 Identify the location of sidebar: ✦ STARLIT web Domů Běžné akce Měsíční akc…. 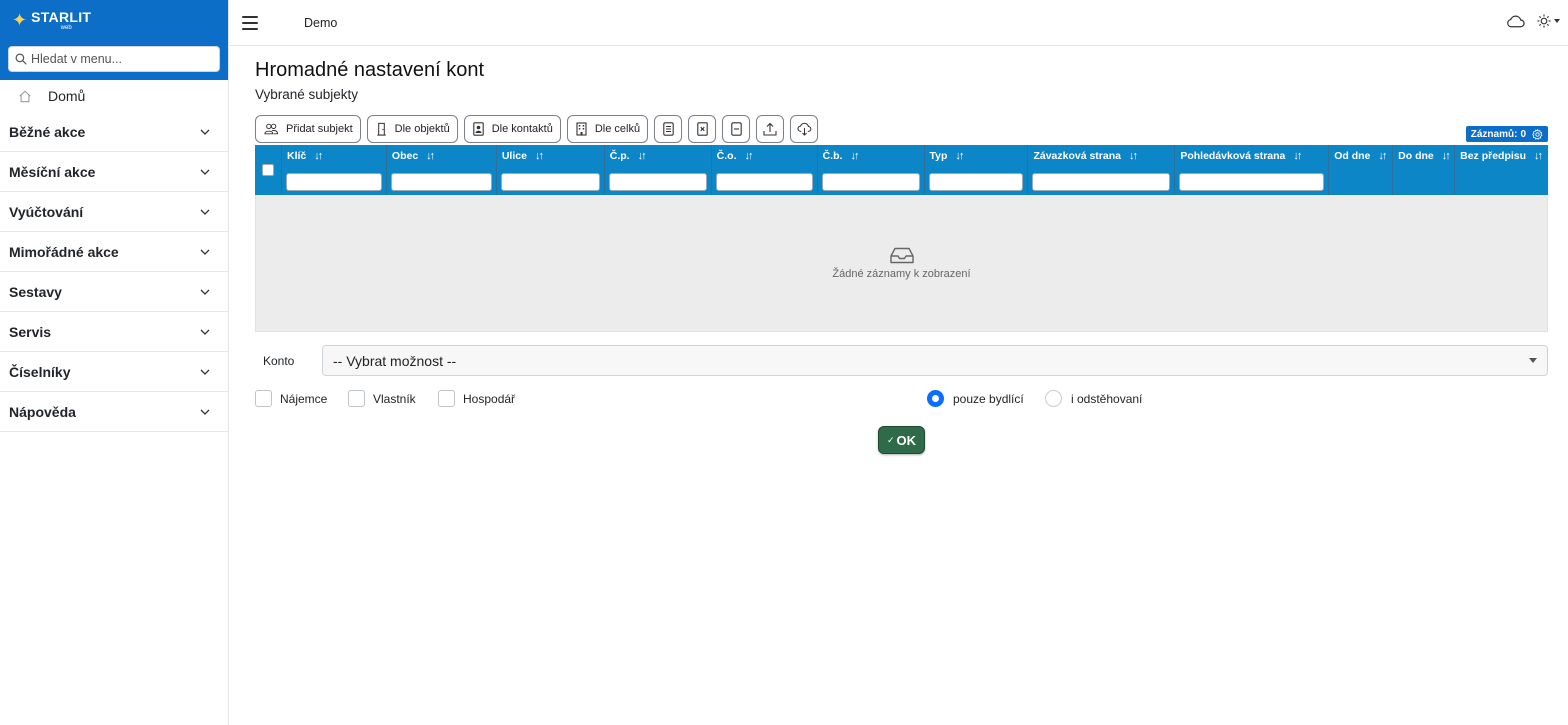
(114, 362).